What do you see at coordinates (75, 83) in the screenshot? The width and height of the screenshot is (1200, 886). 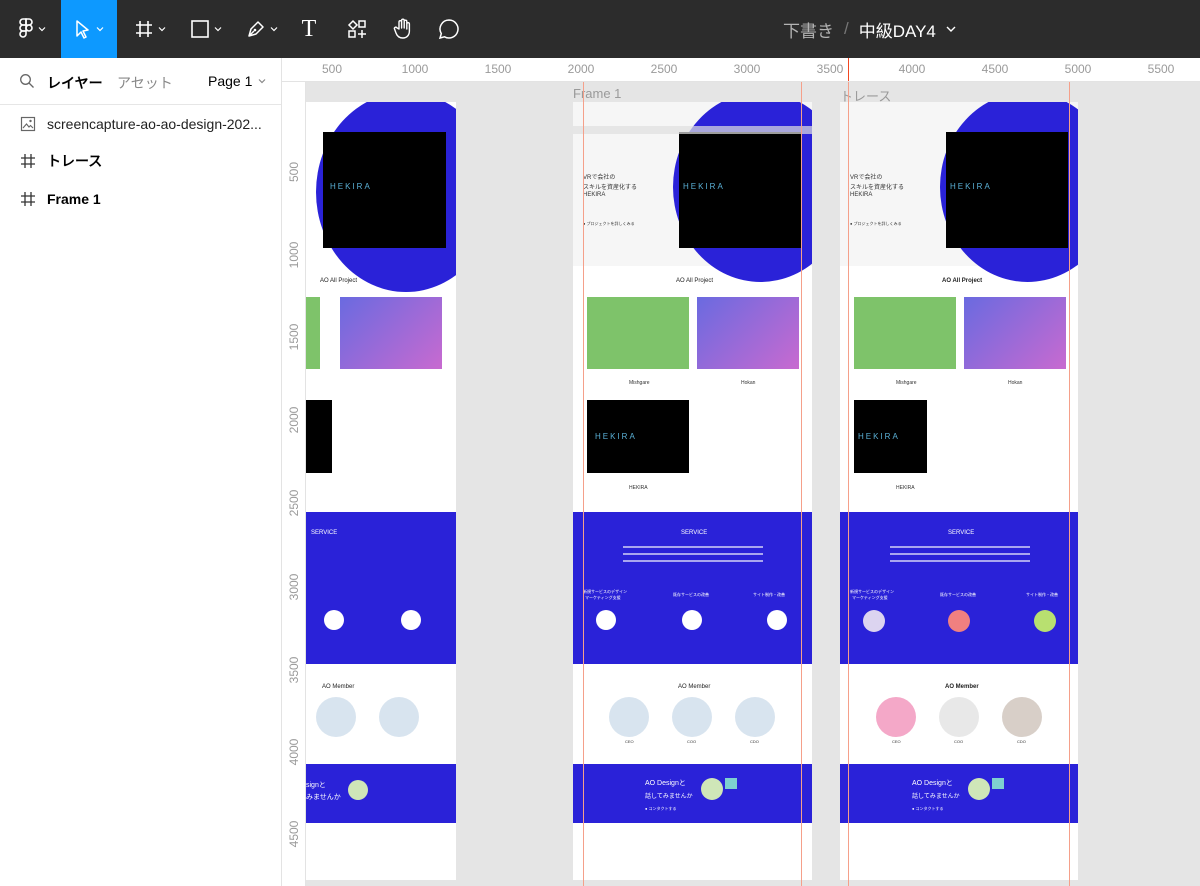 I see `tab-layers: レイヤー` at bounding box center [75, 83].